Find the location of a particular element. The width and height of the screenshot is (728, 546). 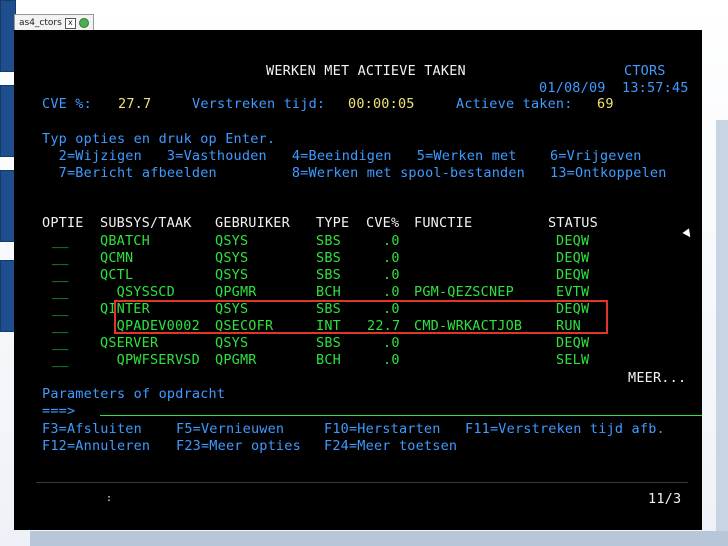

f11-elapsed-key: F11=Verstreken tijd afb. is located at coordinates (565, 429).